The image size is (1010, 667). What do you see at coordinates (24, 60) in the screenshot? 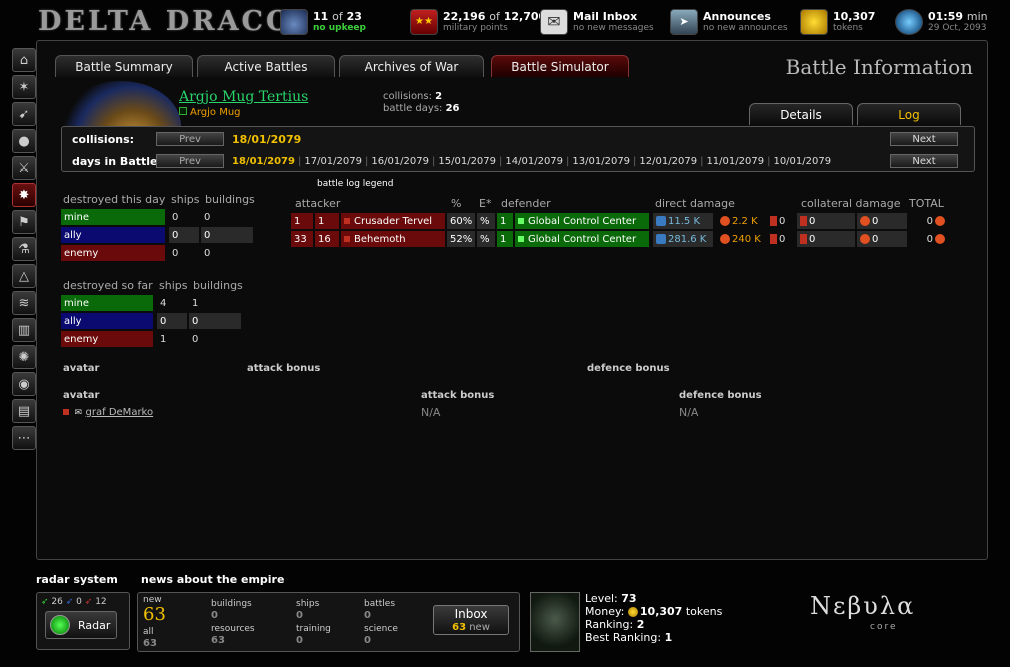
I see `home-icon: ⌂` at bounding box center [24, 60].